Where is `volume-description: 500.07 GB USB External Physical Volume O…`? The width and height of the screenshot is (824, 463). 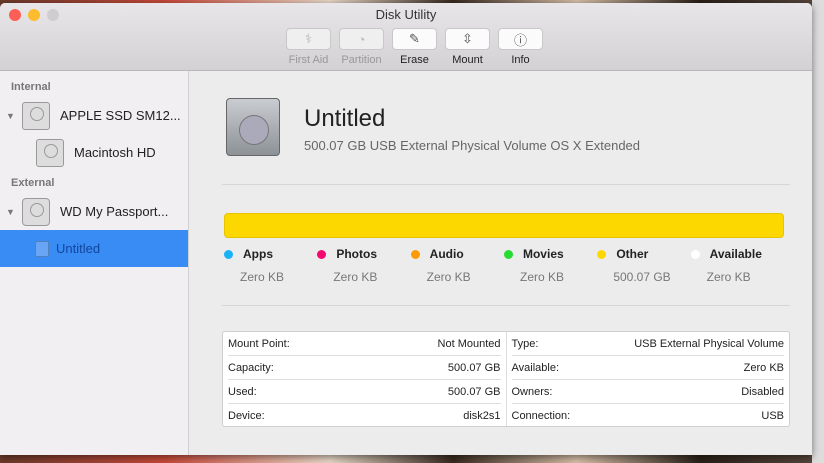
volume-description: 500.07 GB USB External Physical Volume O… is located at coordinates (472, 145).